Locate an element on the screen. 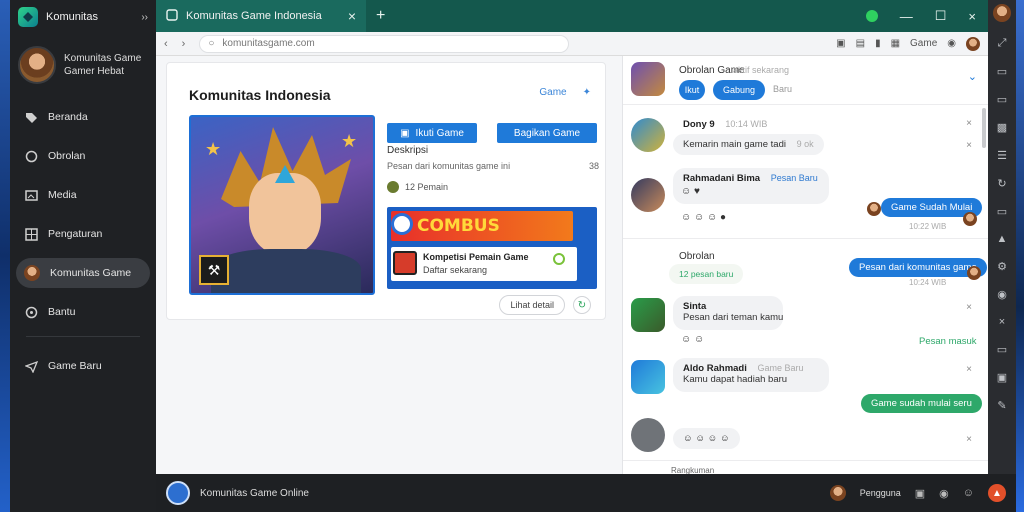 This screenshot has height=512, width=1024. sidebar-user: Komunitas Game Gamer Hebat is located at coordinates (83, 68).